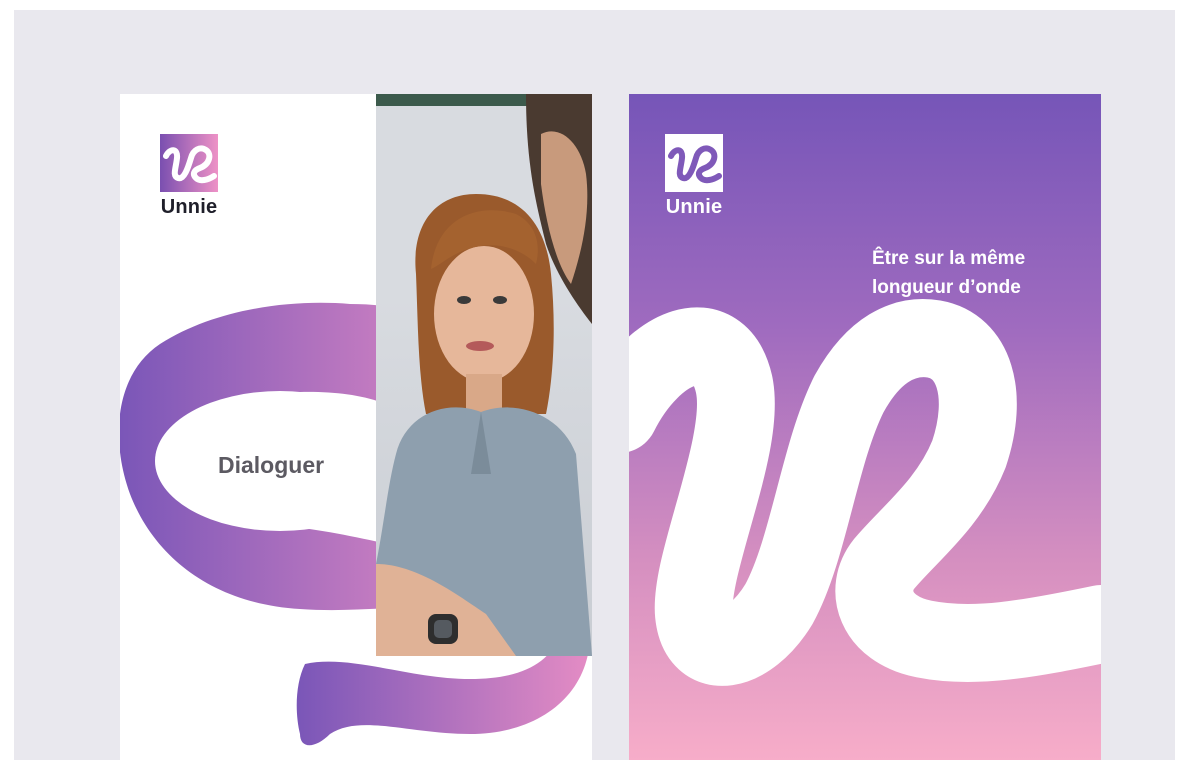  I want to click on woman-speaking-photo, so click(484, 375).